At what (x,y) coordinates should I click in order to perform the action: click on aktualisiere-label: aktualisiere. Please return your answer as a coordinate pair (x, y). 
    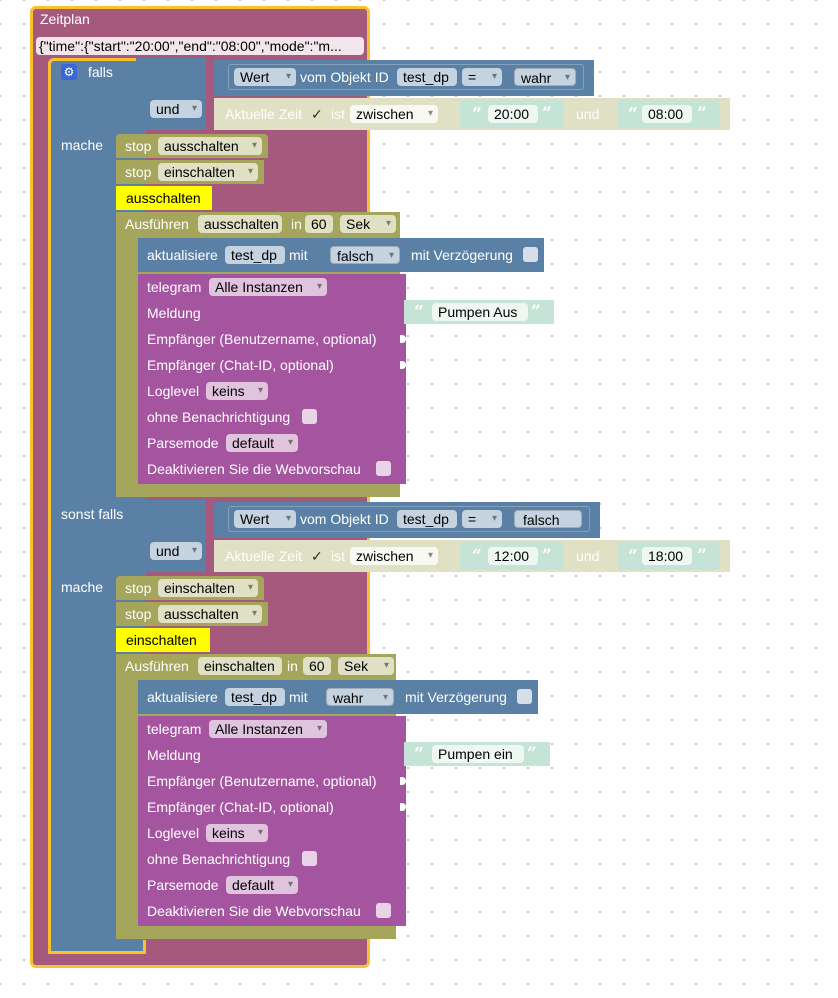
    Looking at the image, I should click on (182, 697).